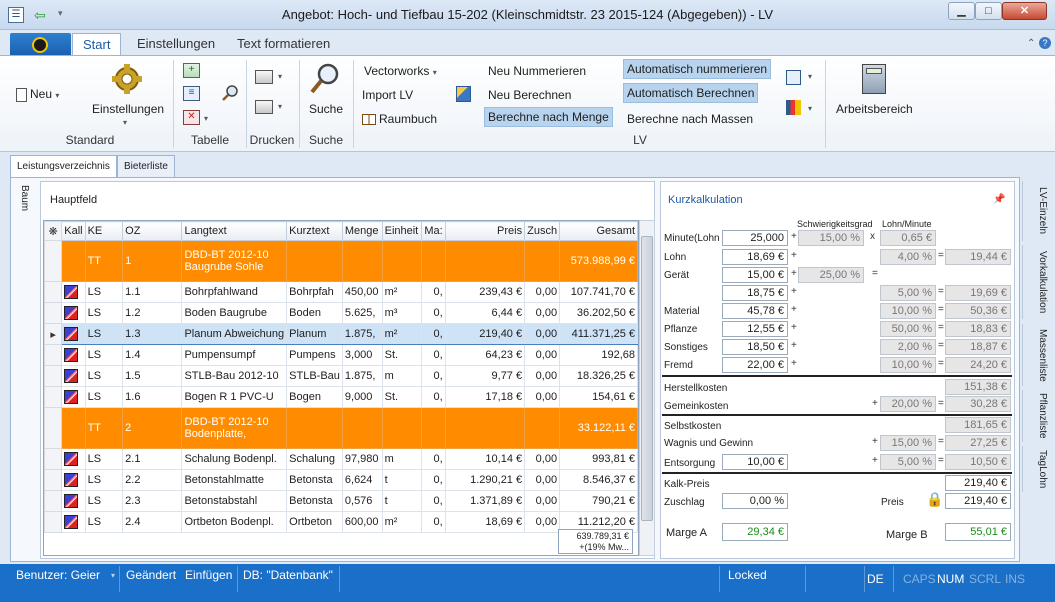  I want to click on einstellungen-button: Einstellungen, so click(128, 109).